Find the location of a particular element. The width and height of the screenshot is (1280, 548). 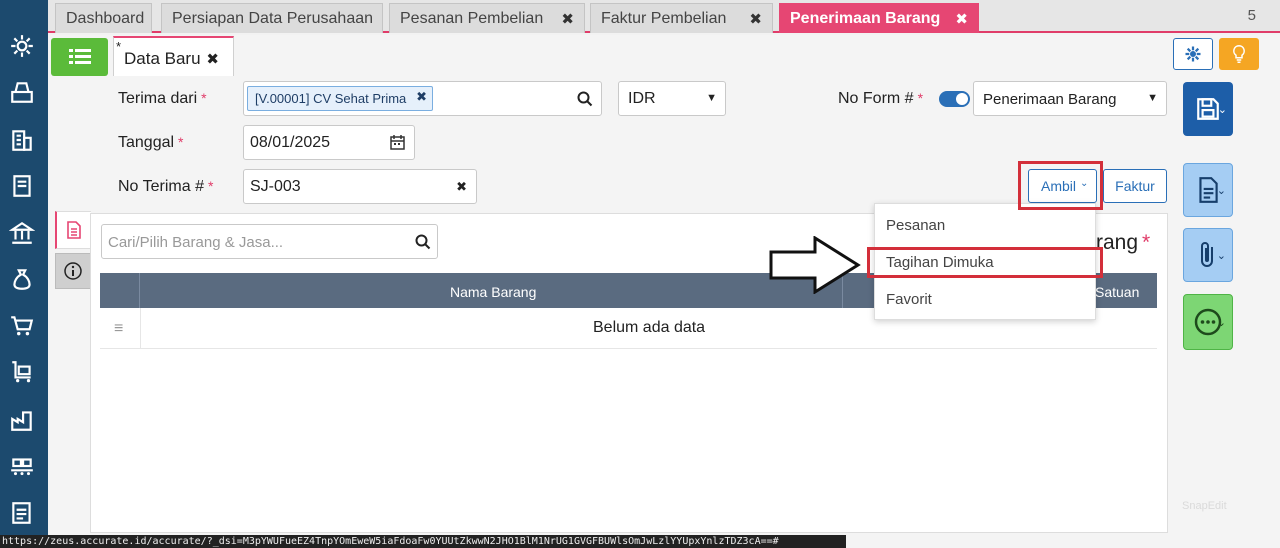

section-title: rang * is located at coordinates (1123, 242).